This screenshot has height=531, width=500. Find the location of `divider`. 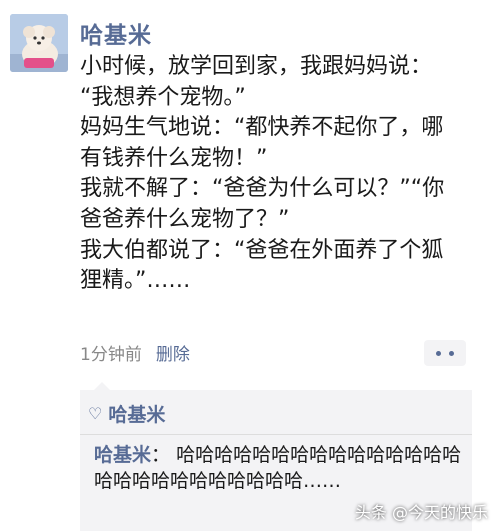

divider is located at coordinates (276, 434).